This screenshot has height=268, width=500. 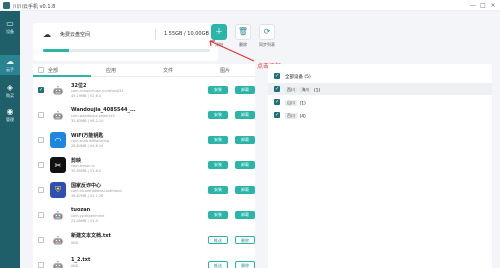 What do you see at coordinates (298, 77) in the screenshot?
I see `device-all-label: 全部设备 (5)` at bounding box center [298, 77].